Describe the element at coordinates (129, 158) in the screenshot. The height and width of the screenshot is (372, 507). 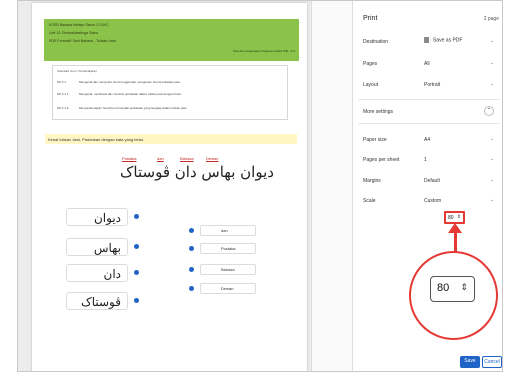
I see `gloss-word: Pustaka` at that location.